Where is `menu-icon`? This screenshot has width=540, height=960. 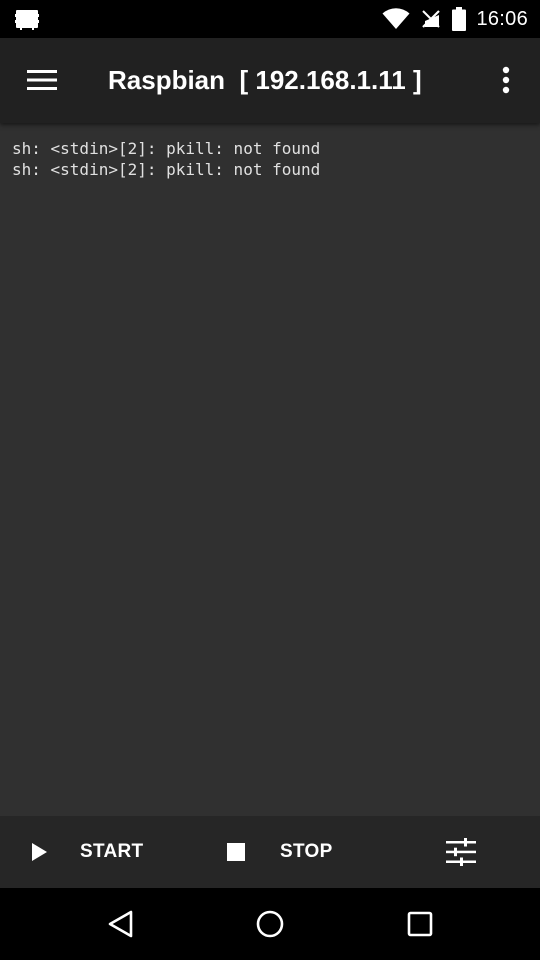 menu-icon is located at coordinates (42, 80).